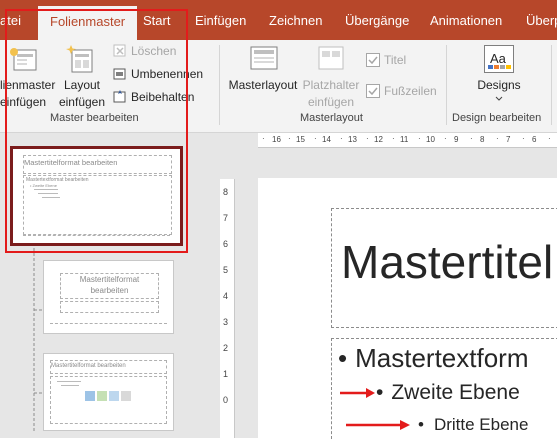 Image resolution: width=557 pixels, height=439 pixels. What do you see at coordinates (352, 139) in the screenshot?
I see `ruler-number: 13` at bounding box center [352, 139].